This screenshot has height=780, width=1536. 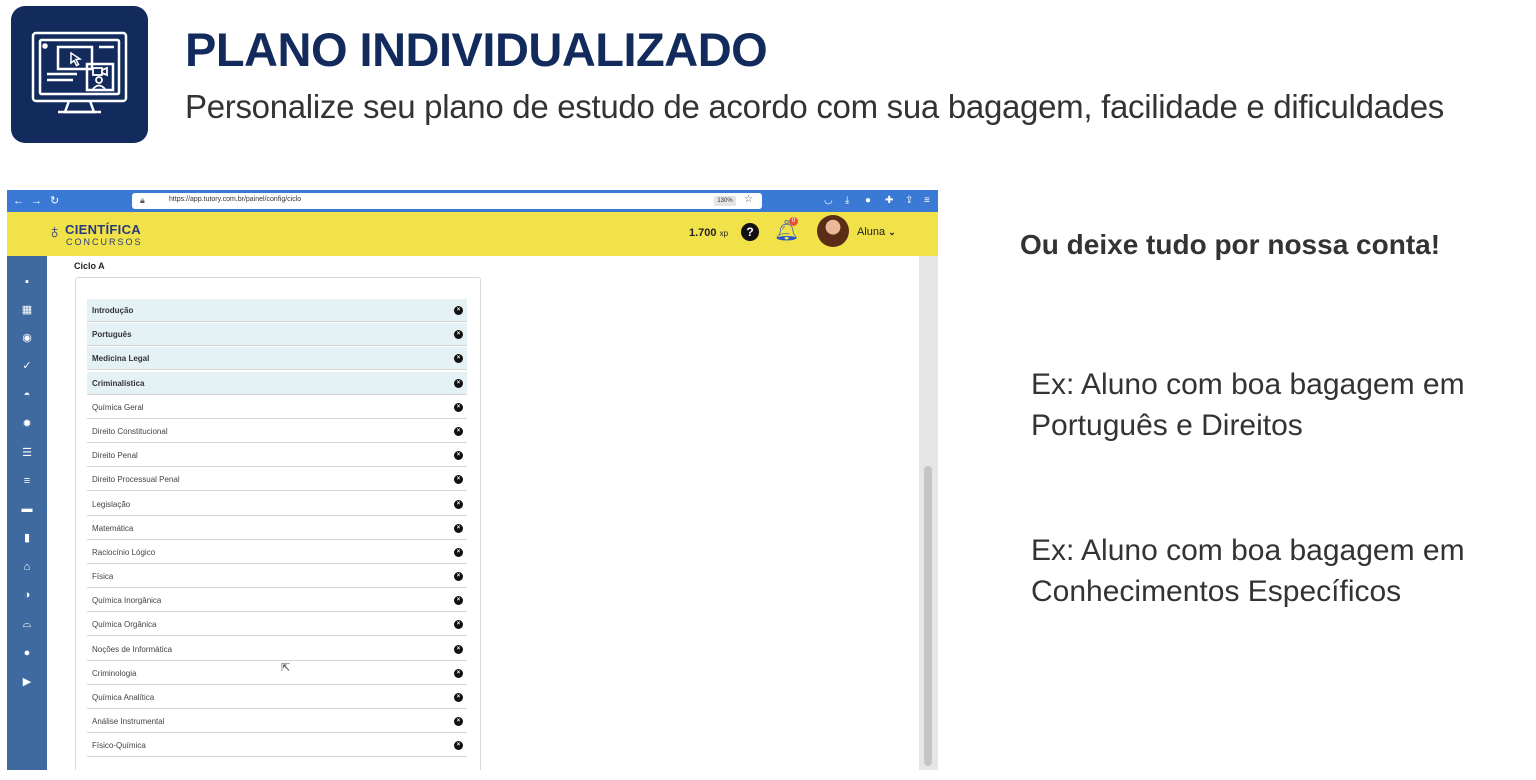 What do you see at coordinates (115, 456) in the screenshot?
I see `subject-label: Direito Penal` at bounding box center [115, 456].